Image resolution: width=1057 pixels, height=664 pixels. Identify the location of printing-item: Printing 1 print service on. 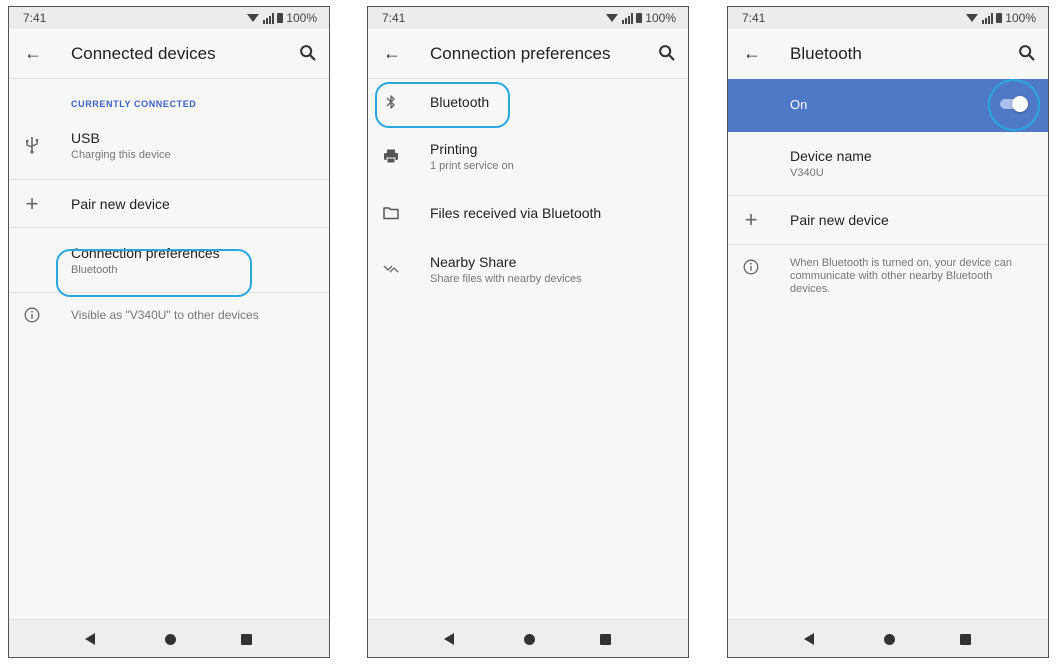
(528, 156).